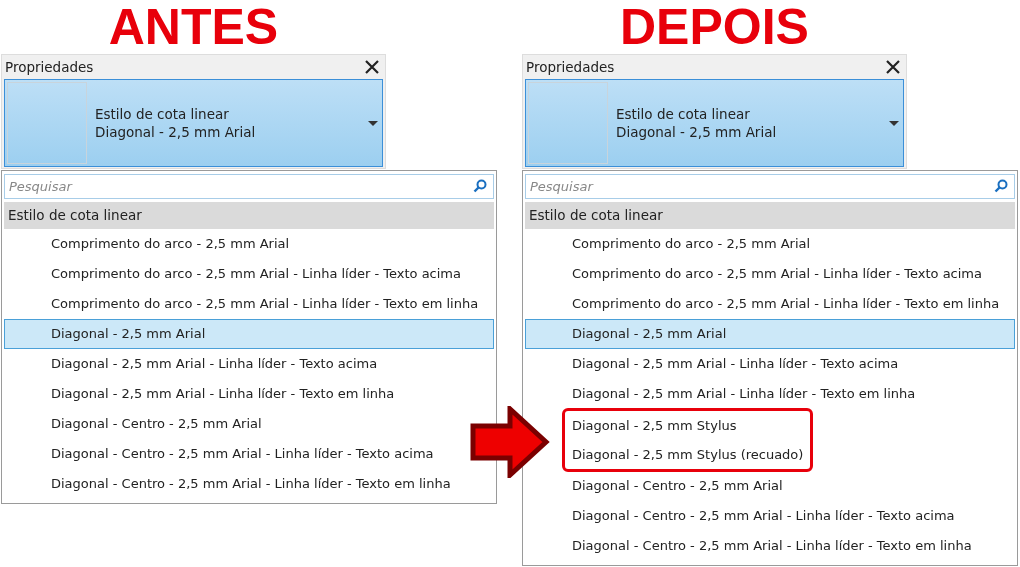  Describe the element at coordinates (654, 425) in the screenshot. I see `list-item: Diagonal - 2,5 mm Stylus` at that location.